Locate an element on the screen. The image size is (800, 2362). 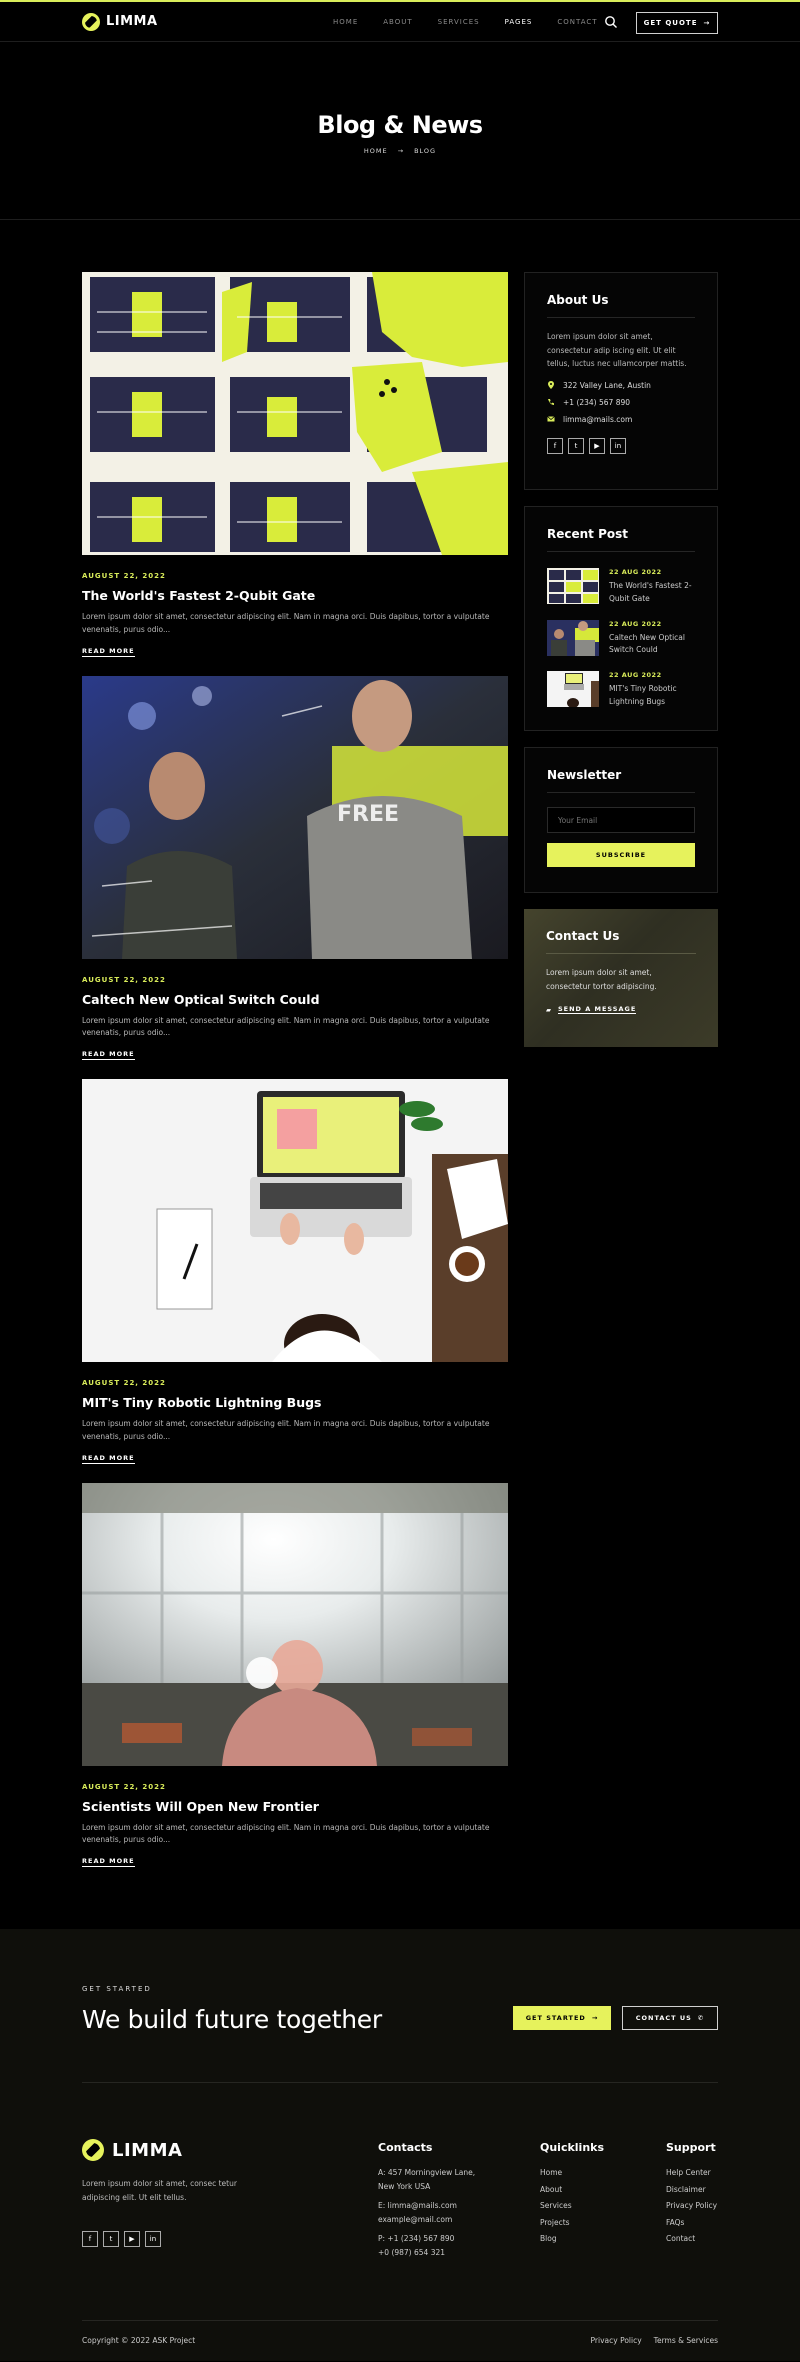
footer-email-1: E: limma@mails.com is located at coordinates (426, 2206).